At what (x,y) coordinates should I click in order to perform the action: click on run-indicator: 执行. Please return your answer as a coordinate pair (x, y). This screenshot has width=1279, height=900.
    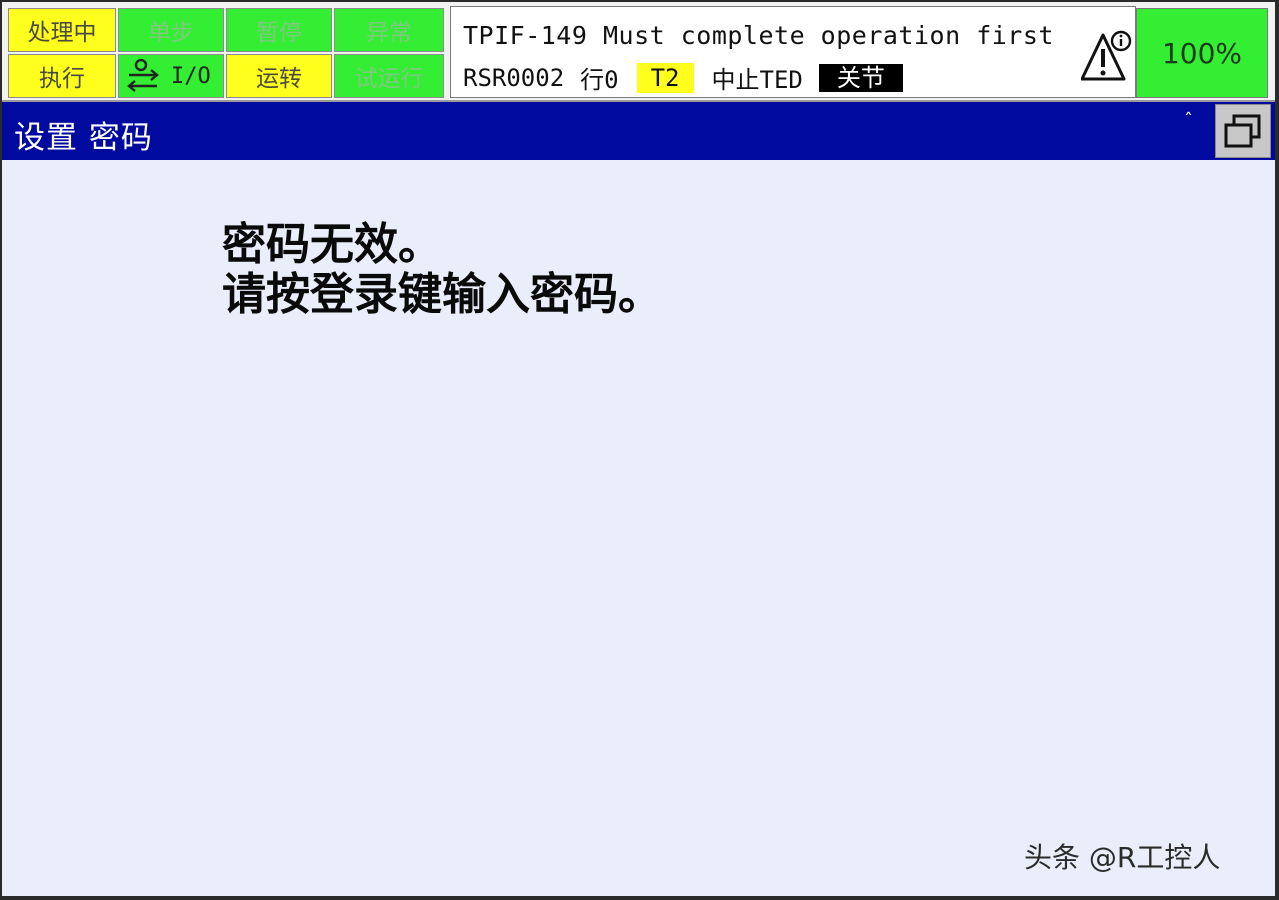
    Looking at the image, I should click on (62, 76).